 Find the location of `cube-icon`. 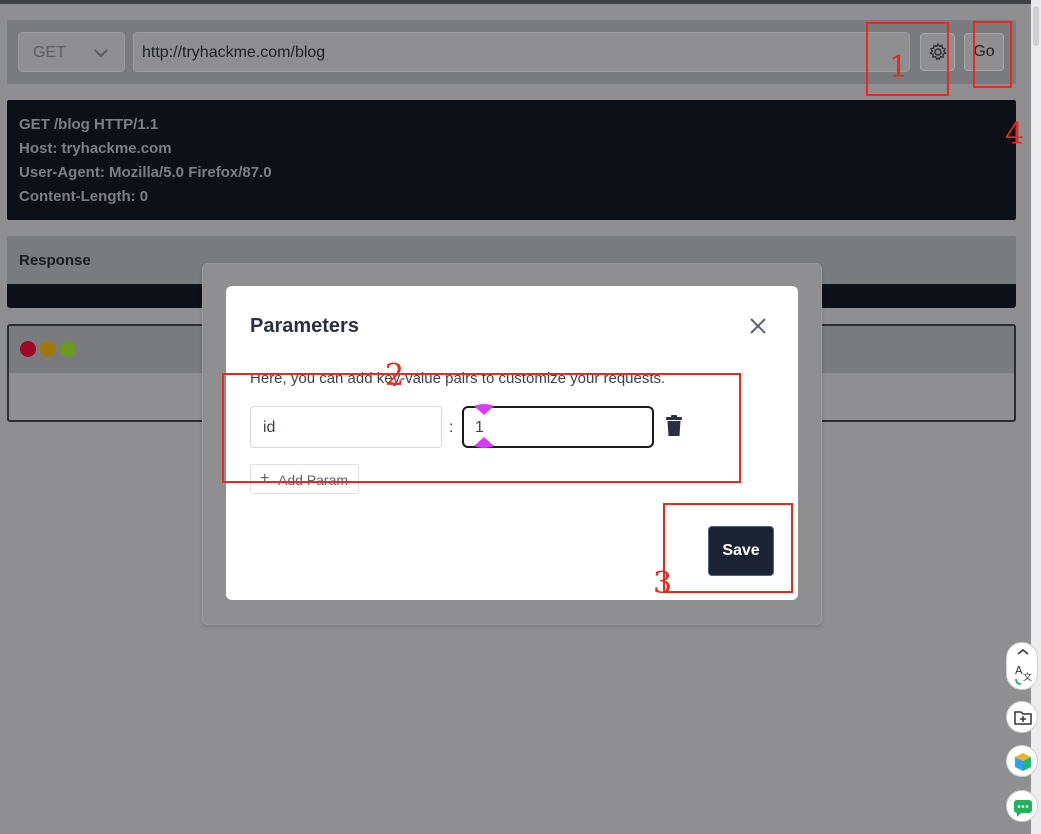

cube-icon is located at coordinates (1023, 762).